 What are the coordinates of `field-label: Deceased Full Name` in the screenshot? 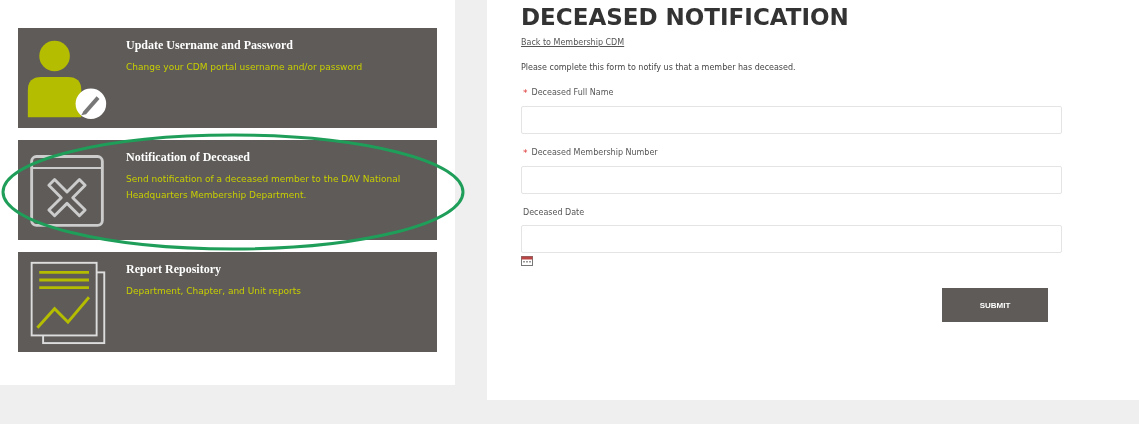 It's located at (572, 93).